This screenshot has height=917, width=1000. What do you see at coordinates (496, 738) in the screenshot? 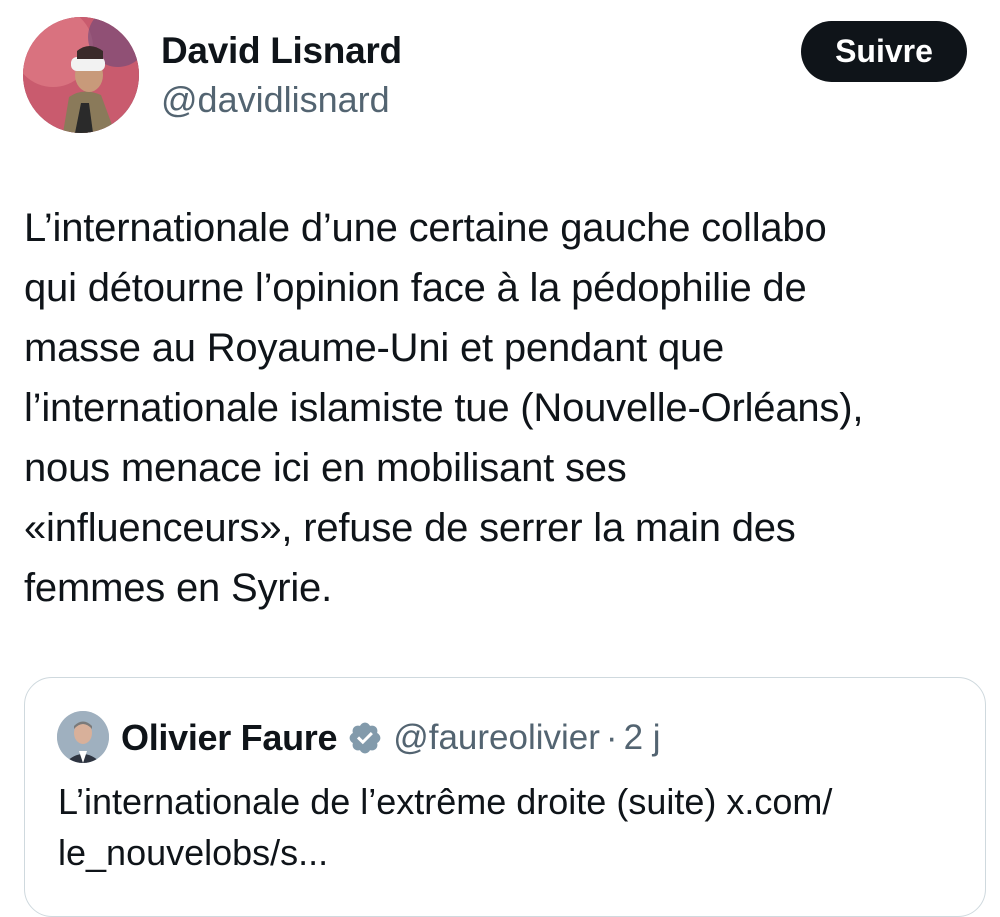
I see `quoted-author-handle: @faureolivier` at bounding box center [496, 738].